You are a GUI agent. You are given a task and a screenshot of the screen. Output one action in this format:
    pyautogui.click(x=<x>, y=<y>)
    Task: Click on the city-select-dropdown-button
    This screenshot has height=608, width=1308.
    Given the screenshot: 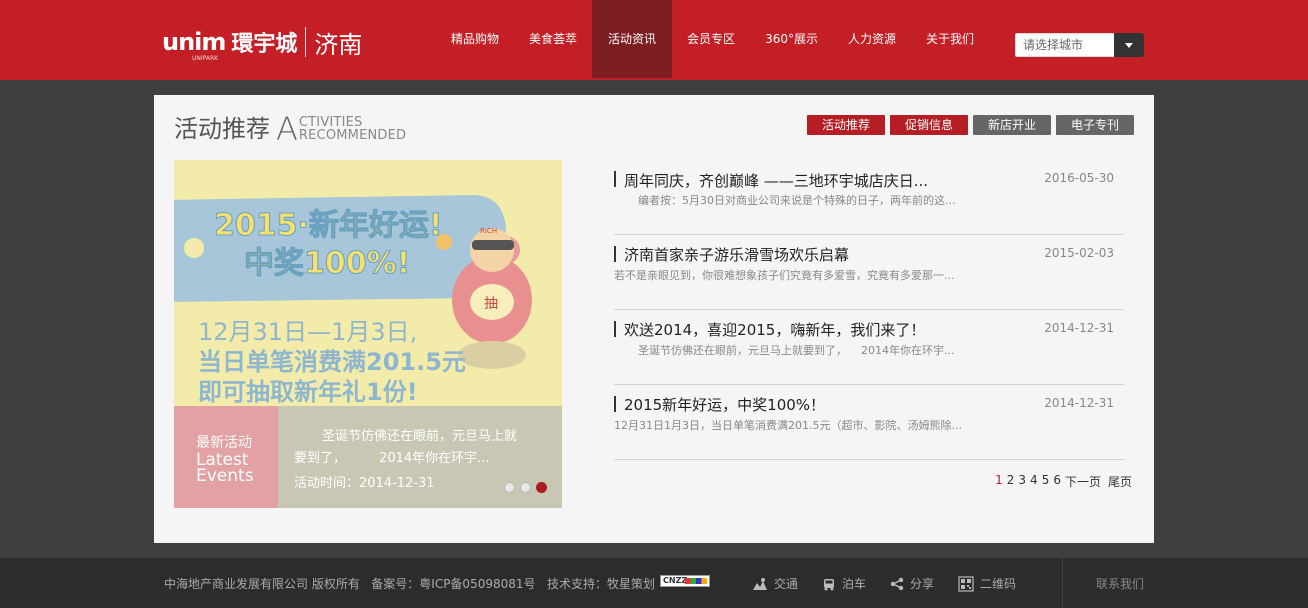 What is the action you would take?
    pyautogui.click(x=1129, y=45)
    